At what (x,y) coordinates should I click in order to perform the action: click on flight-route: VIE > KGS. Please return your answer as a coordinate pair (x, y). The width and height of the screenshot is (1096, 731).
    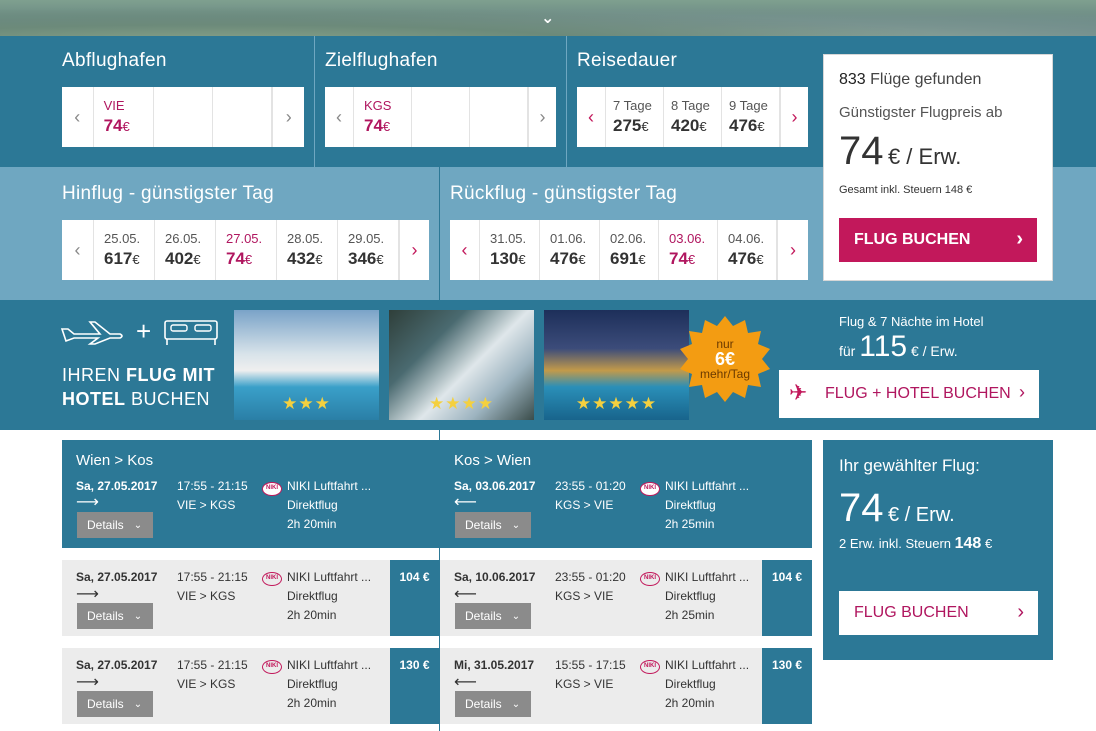
    Looking at the image, I should click on (206, 505).